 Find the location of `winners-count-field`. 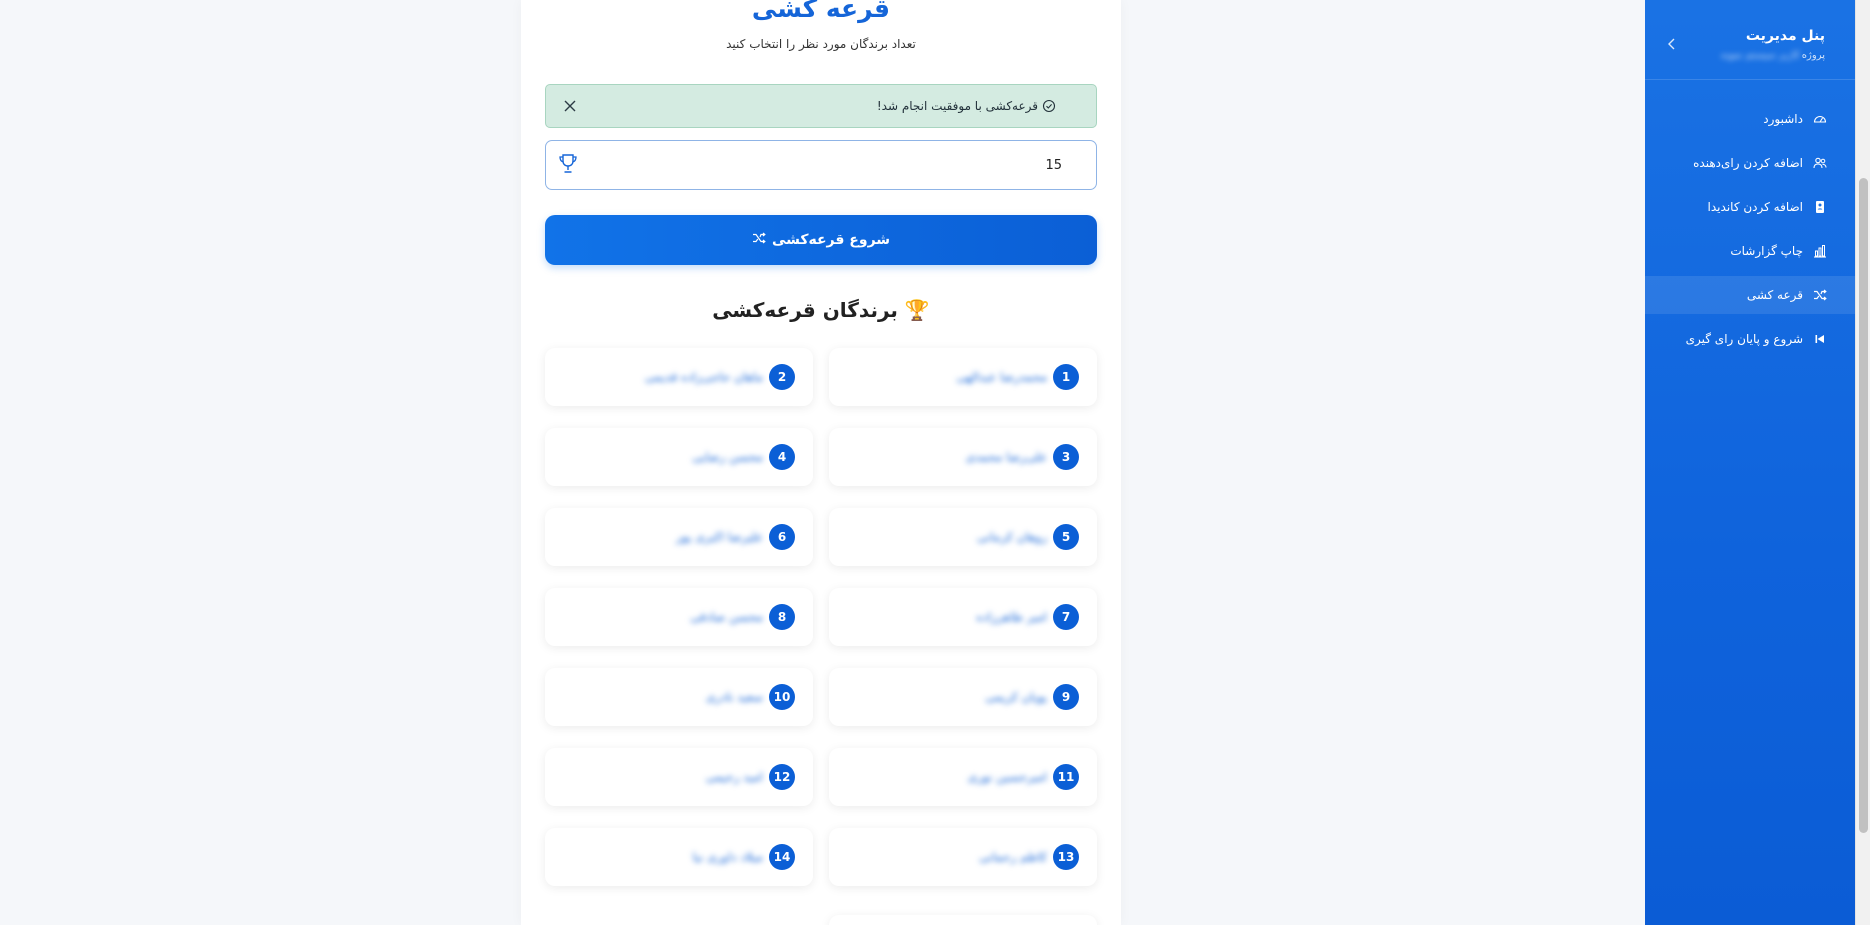

winners-count-field is located at coordinates (821, 165).